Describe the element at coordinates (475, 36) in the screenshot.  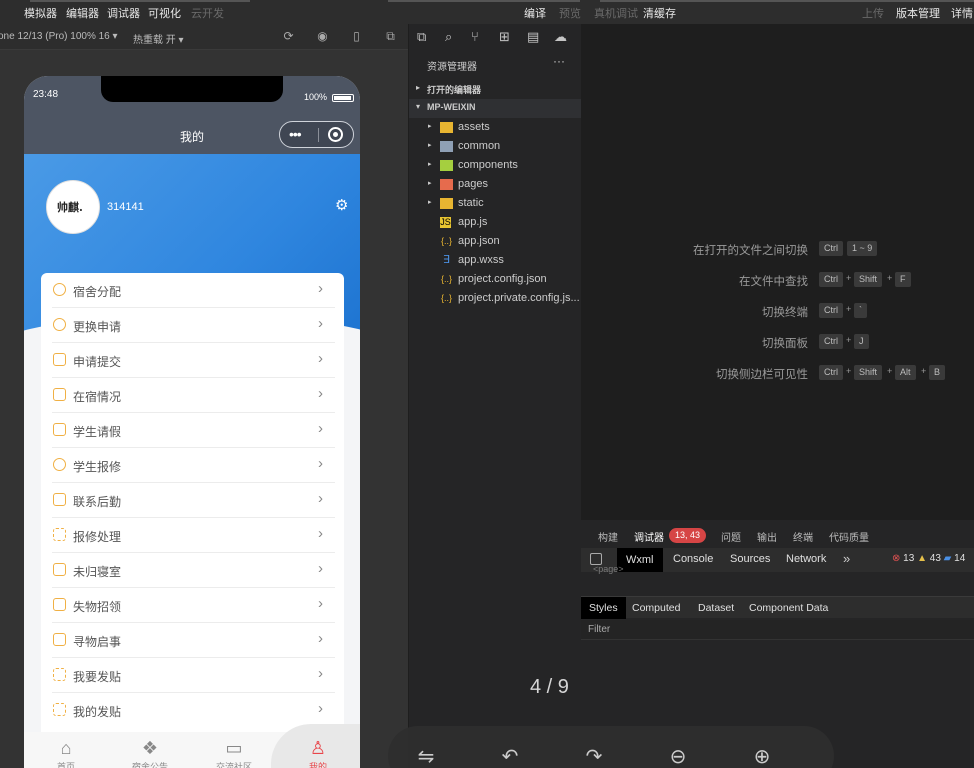
I see `source-control-icon: ⑂` at that location.